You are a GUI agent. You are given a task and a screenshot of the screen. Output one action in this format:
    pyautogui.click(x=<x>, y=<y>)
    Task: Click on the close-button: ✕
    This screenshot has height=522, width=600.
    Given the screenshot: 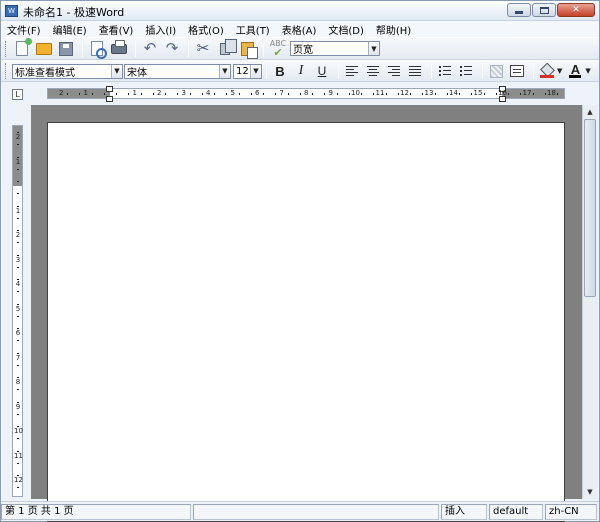 What is the action you would take?
    pyautogui.click(x=576, y=10)
    